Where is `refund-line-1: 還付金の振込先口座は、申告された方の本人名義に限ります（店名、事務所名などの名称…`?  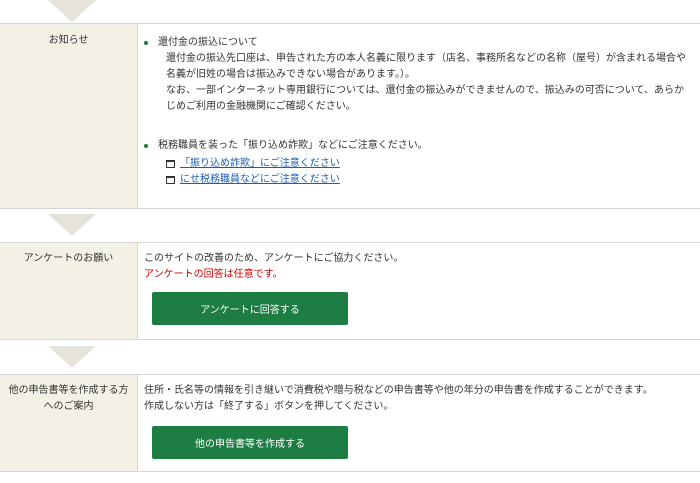 refund-line-1: 還付金の振込先口座は、申告された方の本人名義に限ります（店名、事務所名などの名称… is located at coordinates (426, 58).